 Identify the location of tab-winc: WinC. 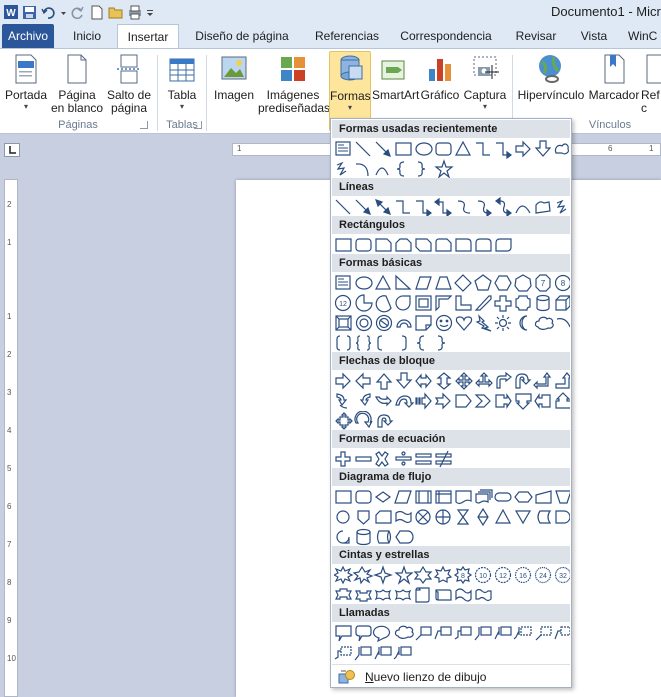
(644, 36).